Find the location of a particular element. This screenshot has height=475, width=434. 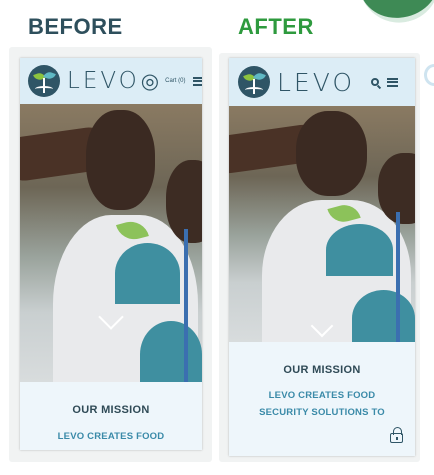

cart-label: Cart (0) is located at coordinates (175, 81).